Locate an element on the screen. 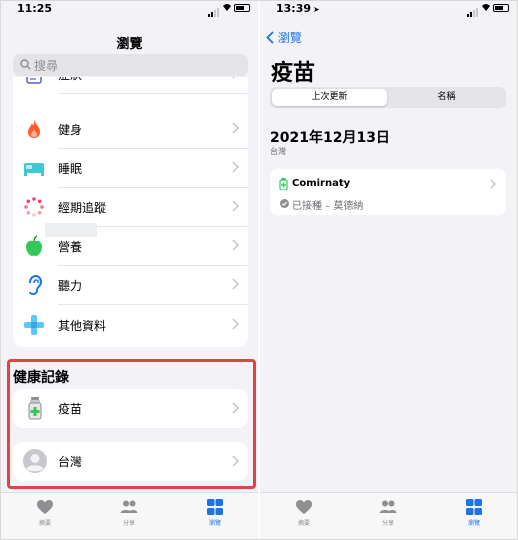  category-label: 營養 is located at coordinates (70, 247).